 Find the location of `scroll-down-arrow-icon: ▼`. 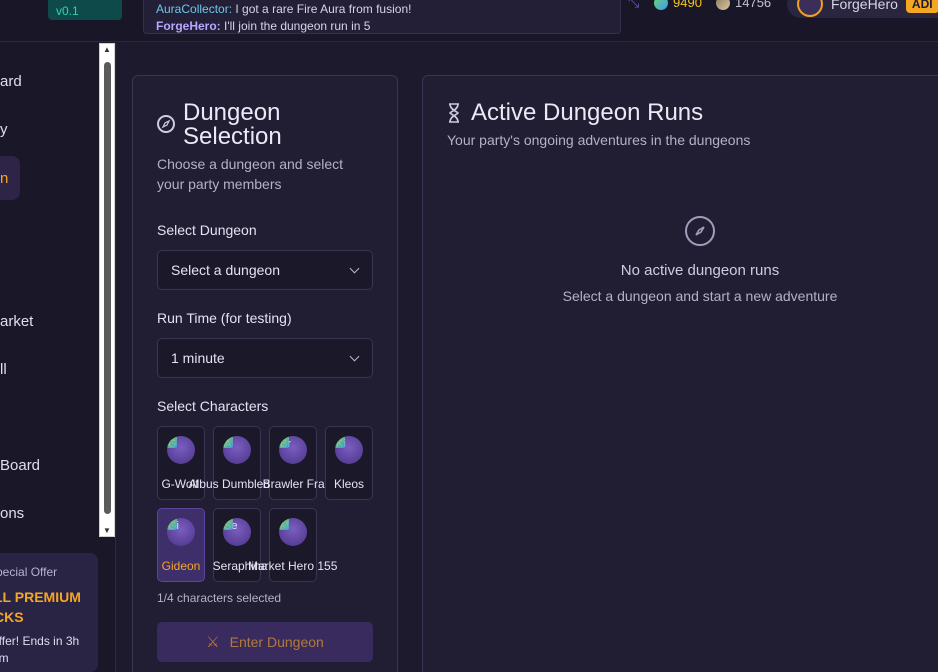

scroll-down-arrow-icon: ▼ is located at coordinates (107, 530).